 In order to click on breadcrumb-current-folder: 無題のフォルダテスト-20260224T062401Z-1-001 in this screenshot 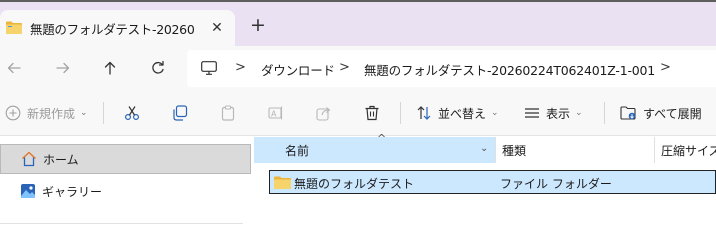, I will do `click(509, 69)`.